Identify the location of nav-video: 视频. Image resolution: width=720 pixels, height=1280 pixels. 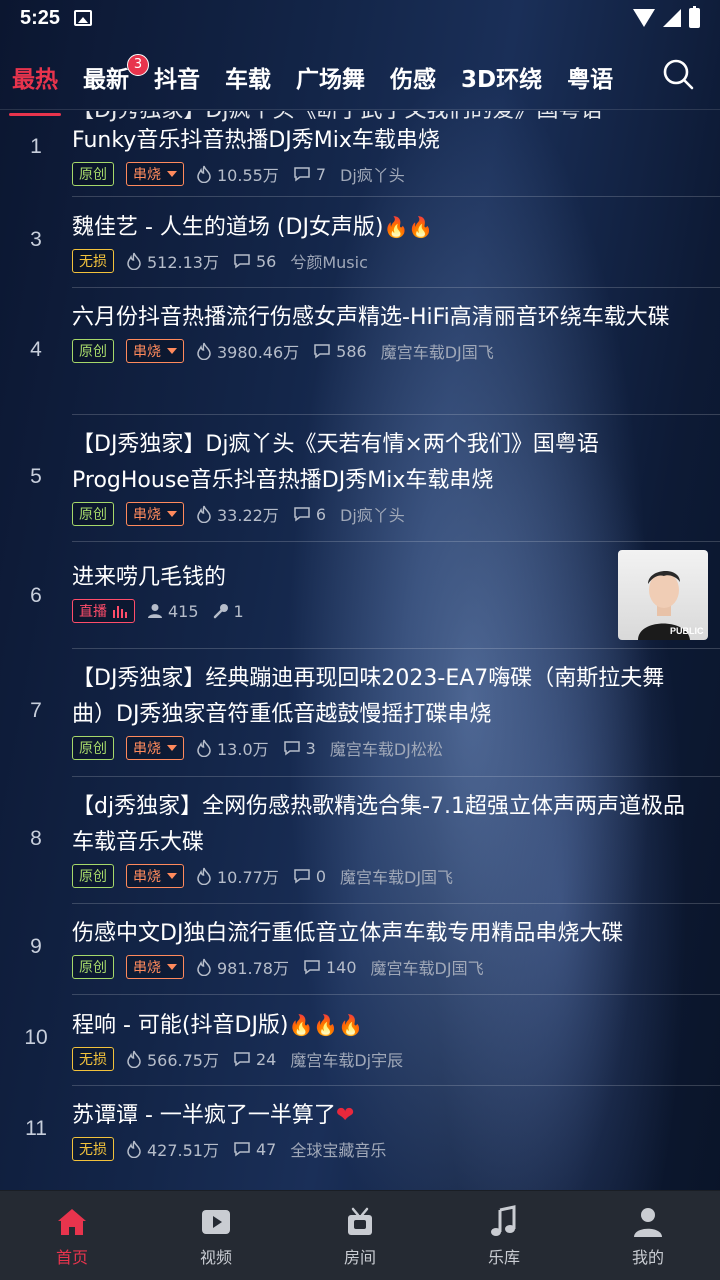
(216, 1235).